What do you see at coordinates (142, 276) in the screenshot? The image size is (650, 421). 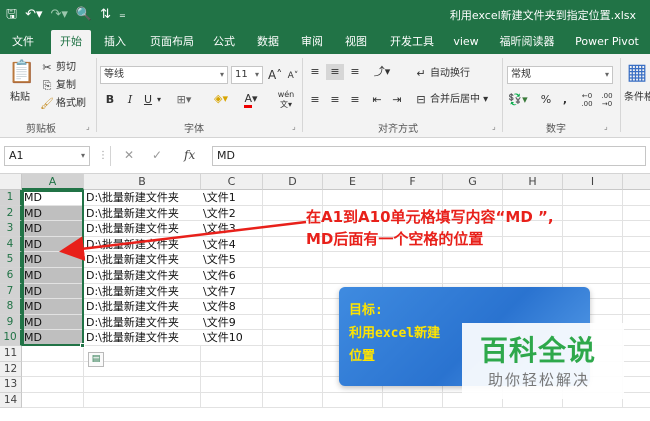 I see `cell-b6: D:\批量新建文件夹` at bounding box center [142, 276].